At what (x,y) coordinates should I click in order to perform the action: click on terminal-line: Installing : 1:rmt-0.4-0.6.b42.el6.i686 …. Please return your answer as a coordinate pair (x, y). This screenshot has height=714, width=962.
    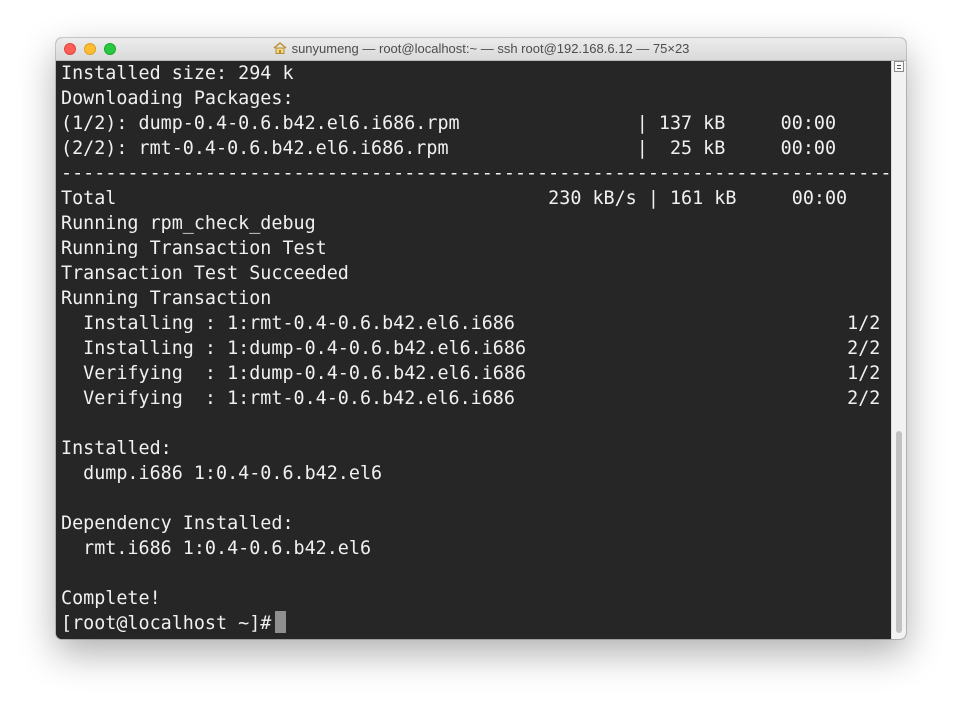
    Looking at the image, I should click on (471, 323).